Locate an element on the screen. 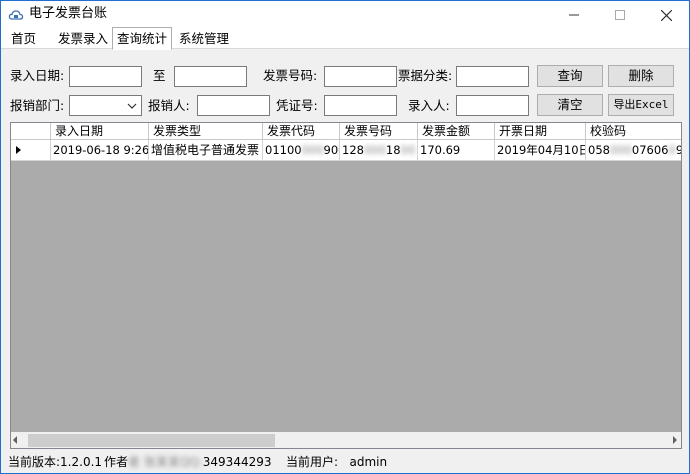 The image size is (690, 474). number-part: 128 is located at coordinates (353, 150).